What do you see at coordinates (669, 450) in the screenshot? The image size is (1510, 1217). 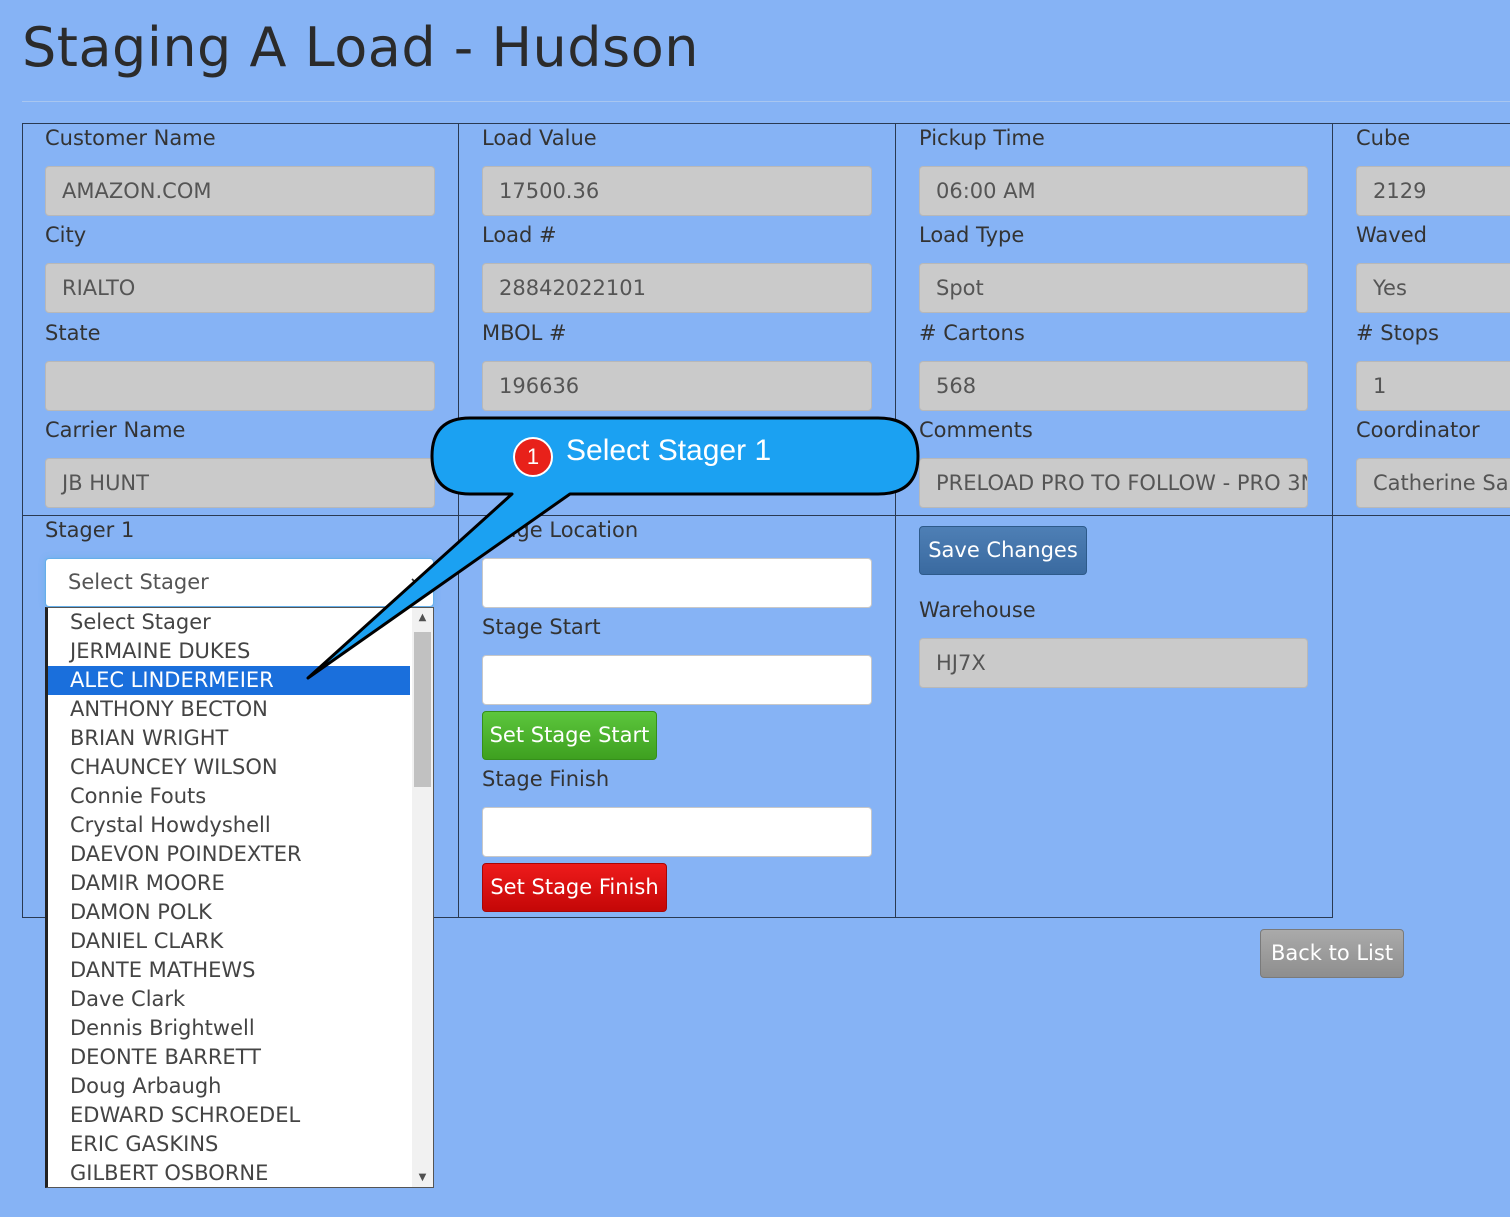 I see `callout-text: Select Stager 1` at bounding box center [669, 450].